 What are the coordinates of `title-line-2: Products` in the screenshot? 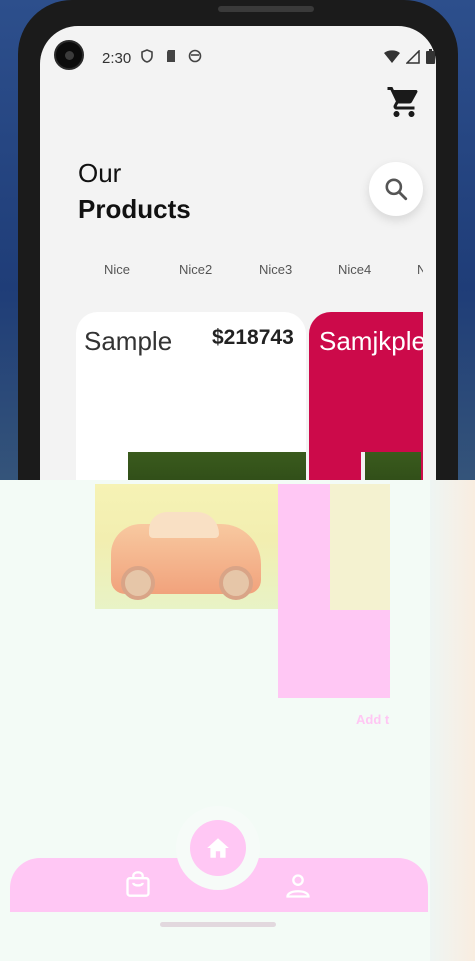 It's located at (134, 209).